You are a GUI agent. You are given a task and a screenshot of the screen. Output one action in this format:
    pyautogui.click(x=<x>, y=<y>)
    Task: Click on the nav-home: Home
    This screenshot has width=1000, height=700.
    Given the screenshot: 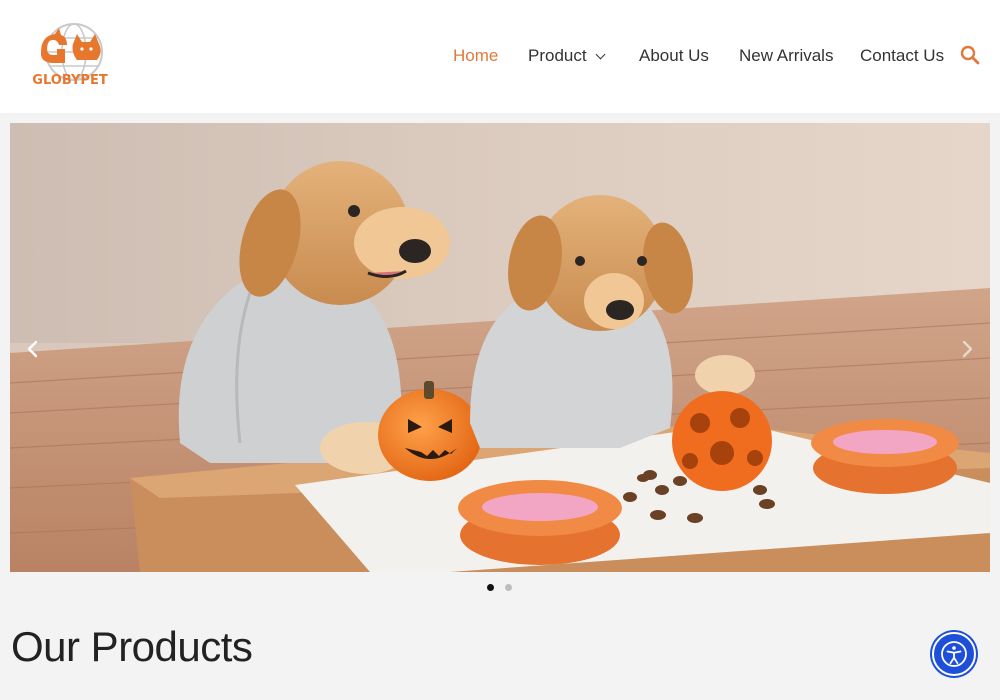 What is the action you would take?
    pyautogui.click(x=475, y=56)
    